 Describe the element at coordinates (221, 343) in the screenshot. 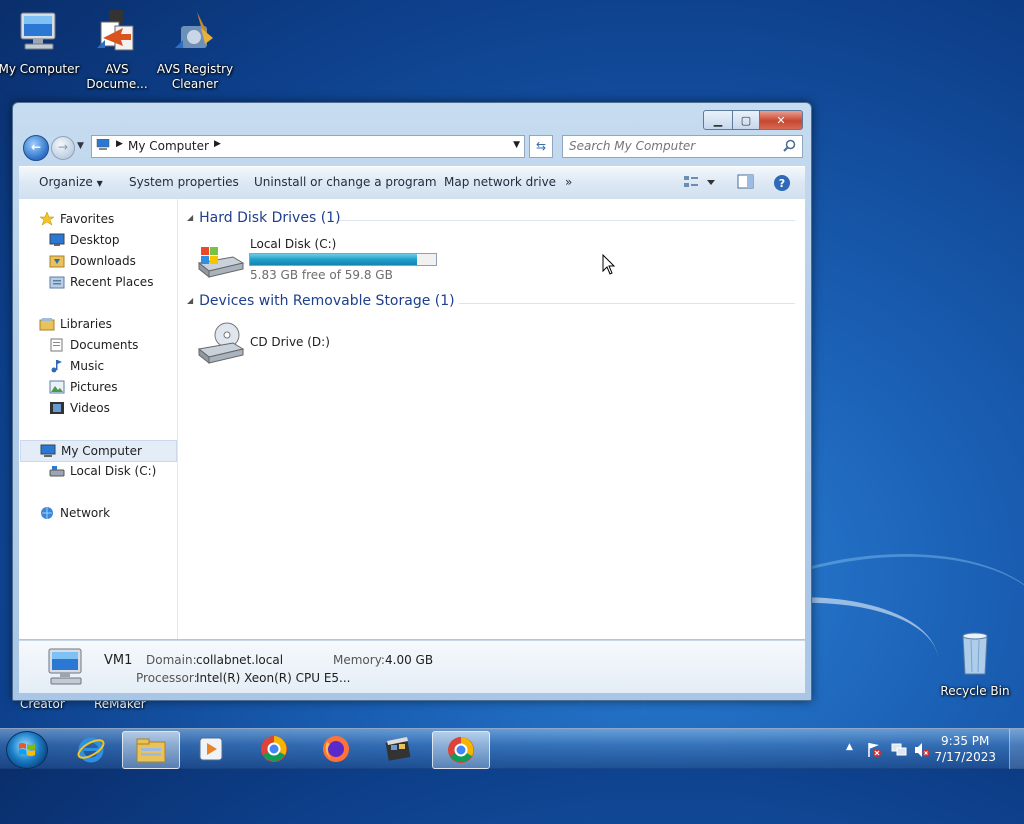

I see `cd-drive-icon` at that location.